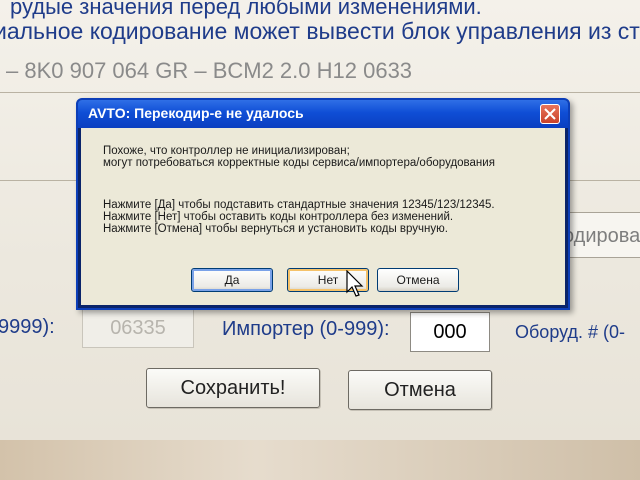  Describe the element at coordinates (355, 283) in the screenshot. I see `mouse-cursor-icon` at that location.